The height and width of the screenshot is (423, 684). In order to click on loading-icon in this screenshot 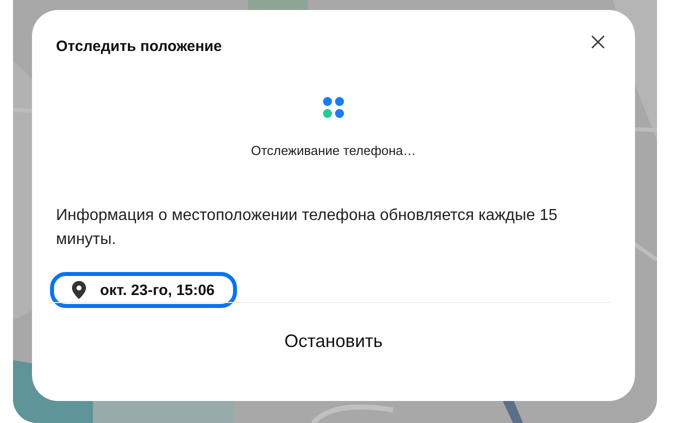, I will do `click(333, 107)`.